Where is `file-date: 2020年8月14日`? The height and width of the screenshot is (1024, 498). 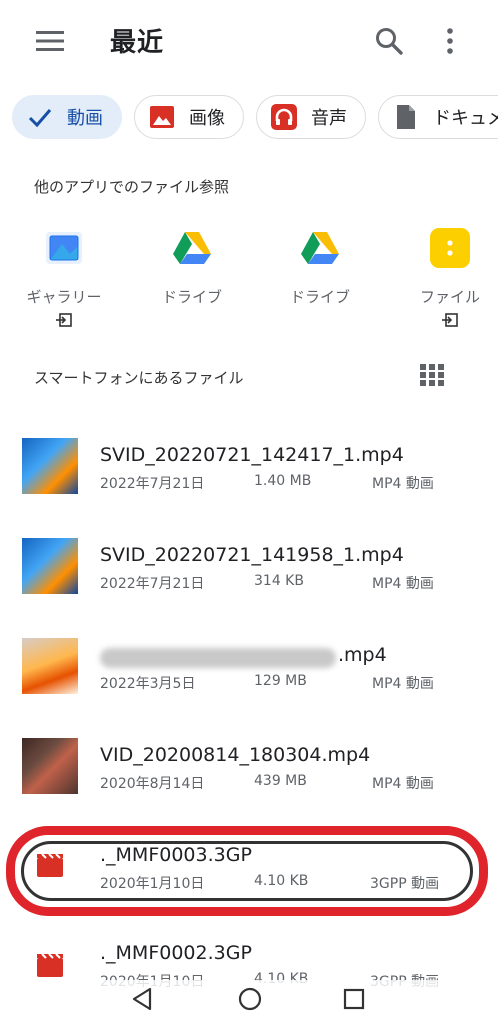 file-date: 2020年8月14日 is located at coordinates (152, 784).